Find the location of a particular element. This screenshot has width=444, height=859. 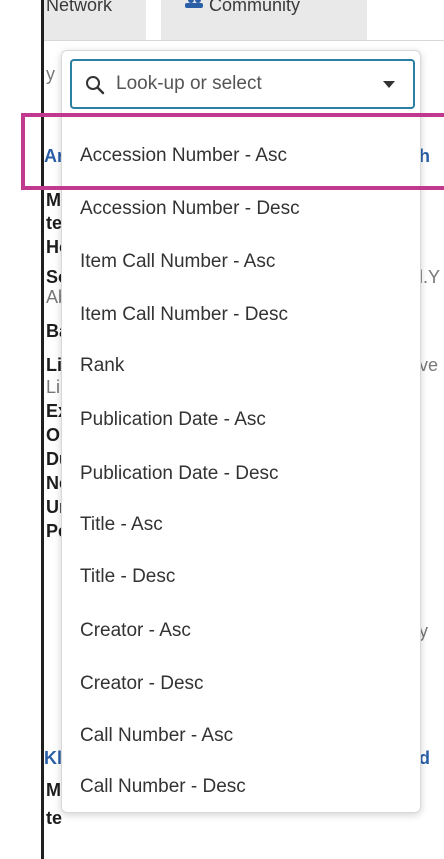

tab-community: Community is located at coordinates (264, 20).